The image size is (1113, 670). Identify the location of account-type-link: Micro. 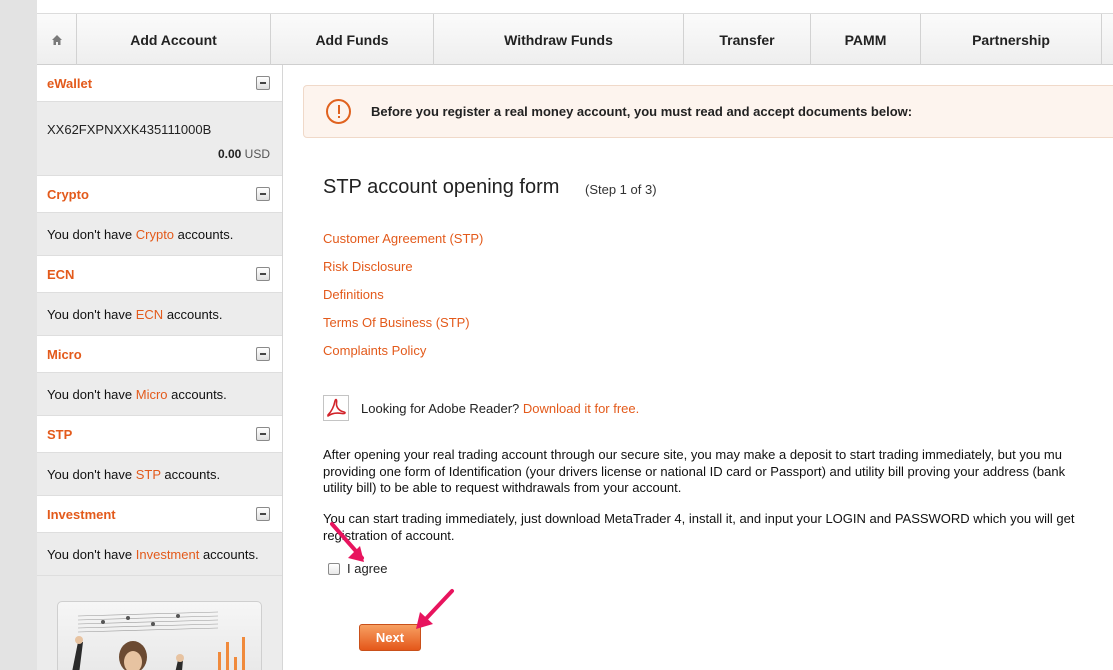
(152, 394).